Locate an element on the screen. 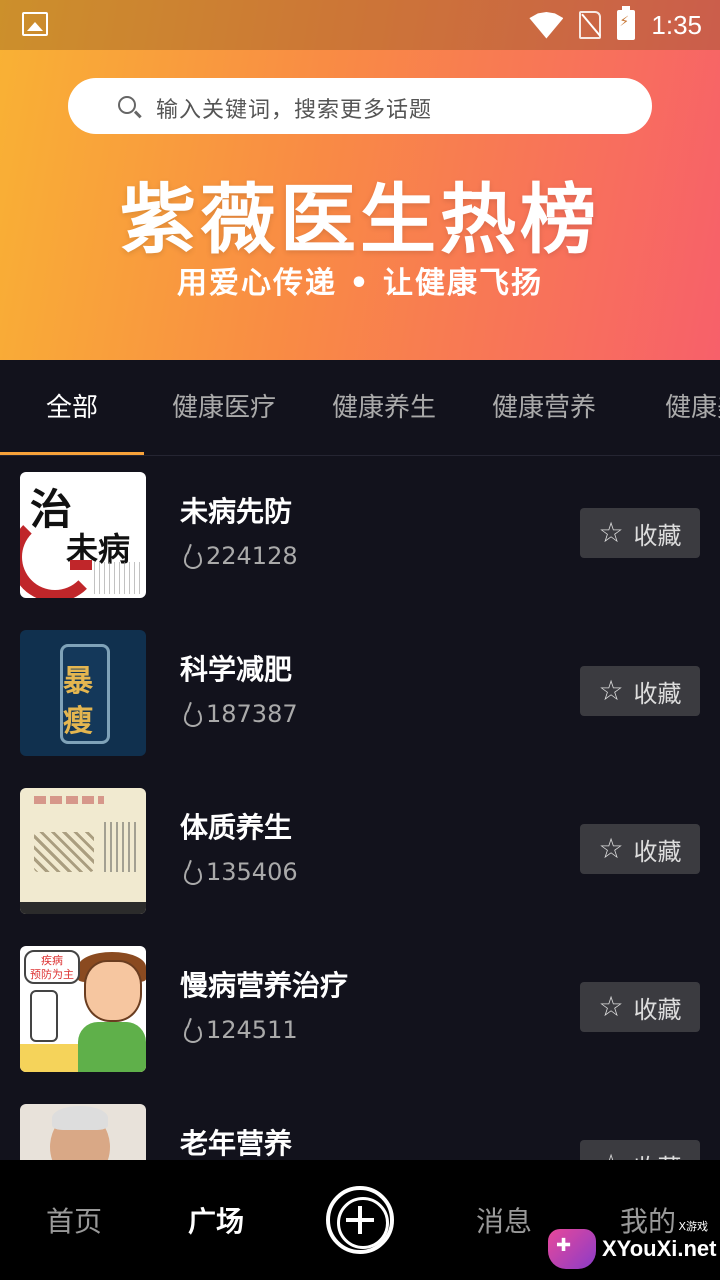 This screenshot has width=720, height=1280. thumbnail-text: 疾病 预防为主 is located at coordinates (52, 967).